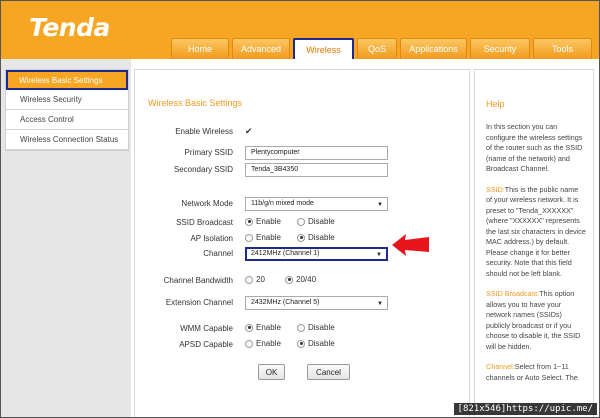  I want to click on wmm-disable-radio: Disable, so click(316, 327).